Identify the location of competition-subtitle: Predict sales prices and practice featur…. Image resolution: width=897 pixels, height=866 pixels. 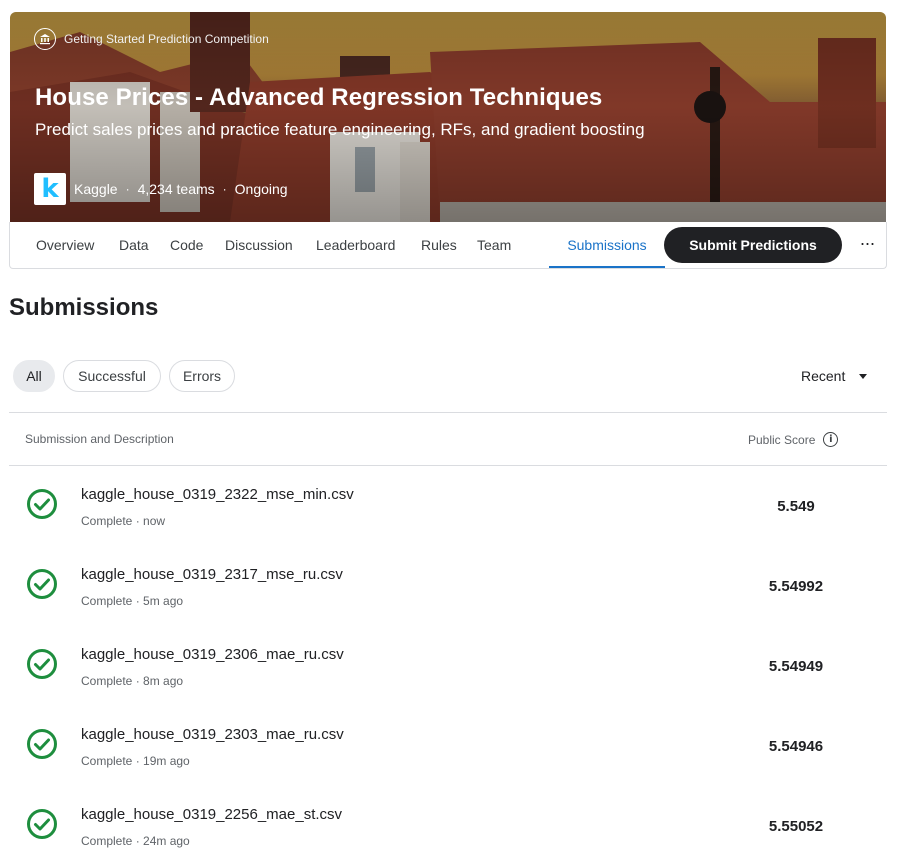
(340, 129).